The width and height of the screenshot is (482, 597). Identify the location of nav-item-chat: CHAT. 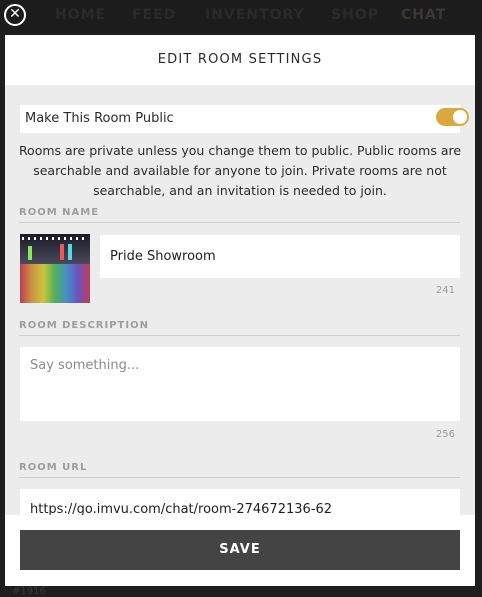
(424, 15).